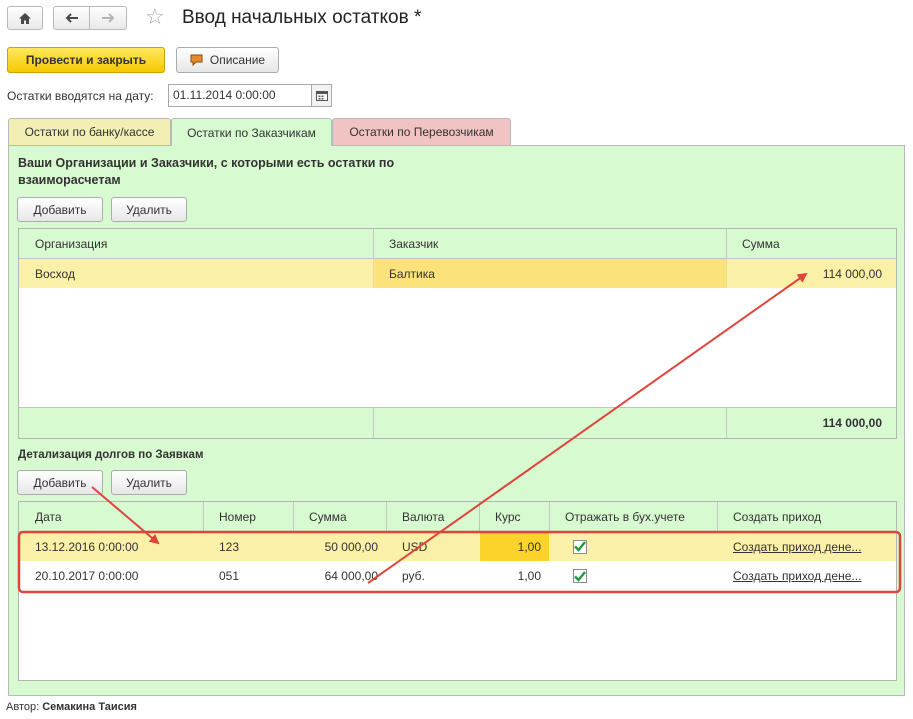 This screenshot has height=719, width=913. I want to click on customers-table-footer: 114 000,00, so click(457, 422).